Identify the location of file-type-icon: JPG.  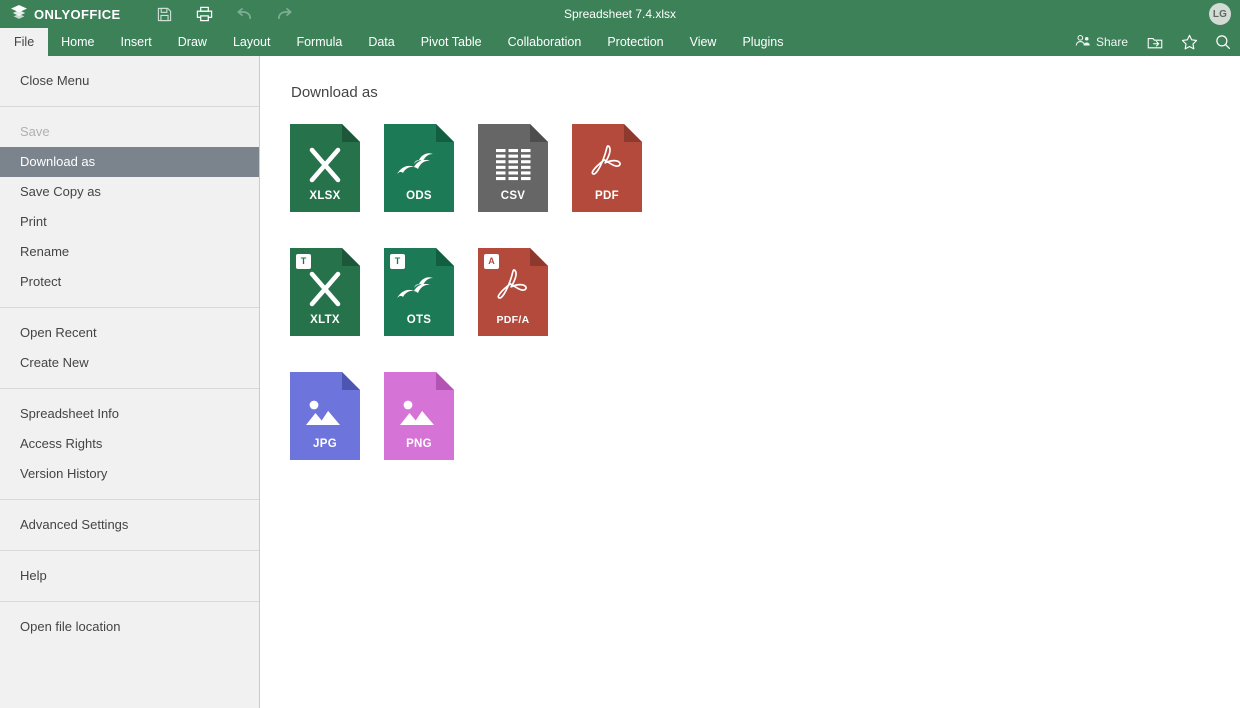
(325, 416).